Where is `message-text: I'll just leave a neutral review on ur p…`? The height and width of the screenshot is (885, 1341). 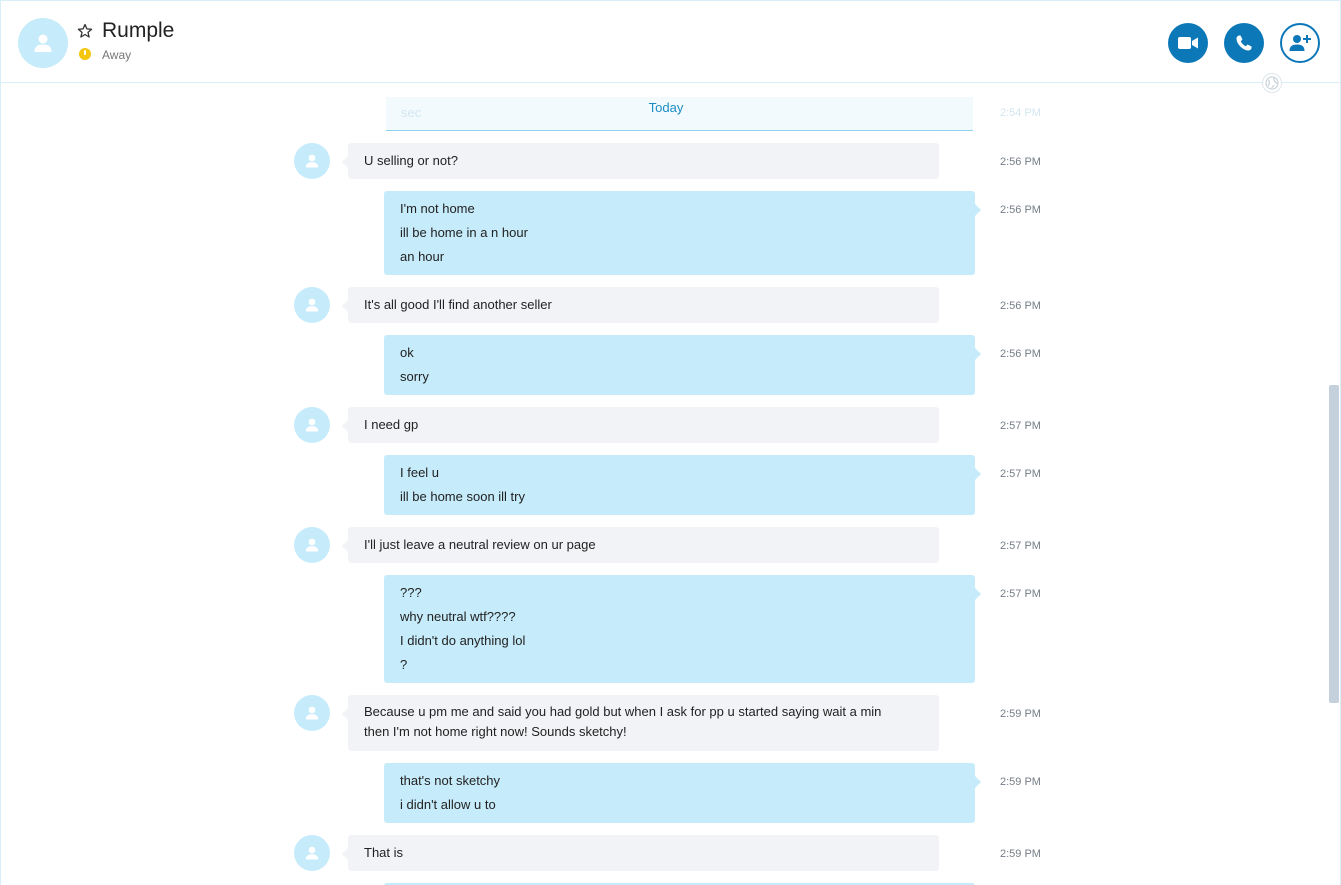 message-text: I'll just leave a neutral review on ur p… is located at coordinates (480, 544).